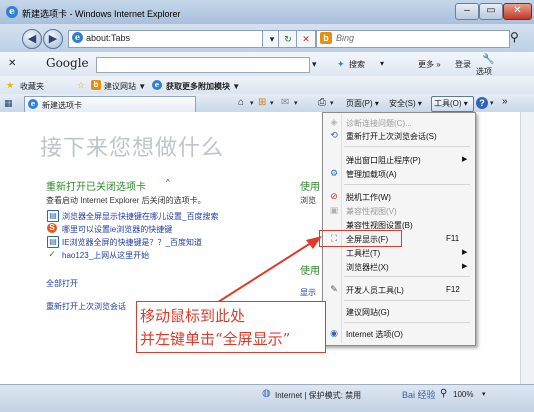 The width and height of the screenshot is (534, 412). Describe the element at coordinates (419, 395) in the screenshot. I see `watermark: Bai 经验` at that location.